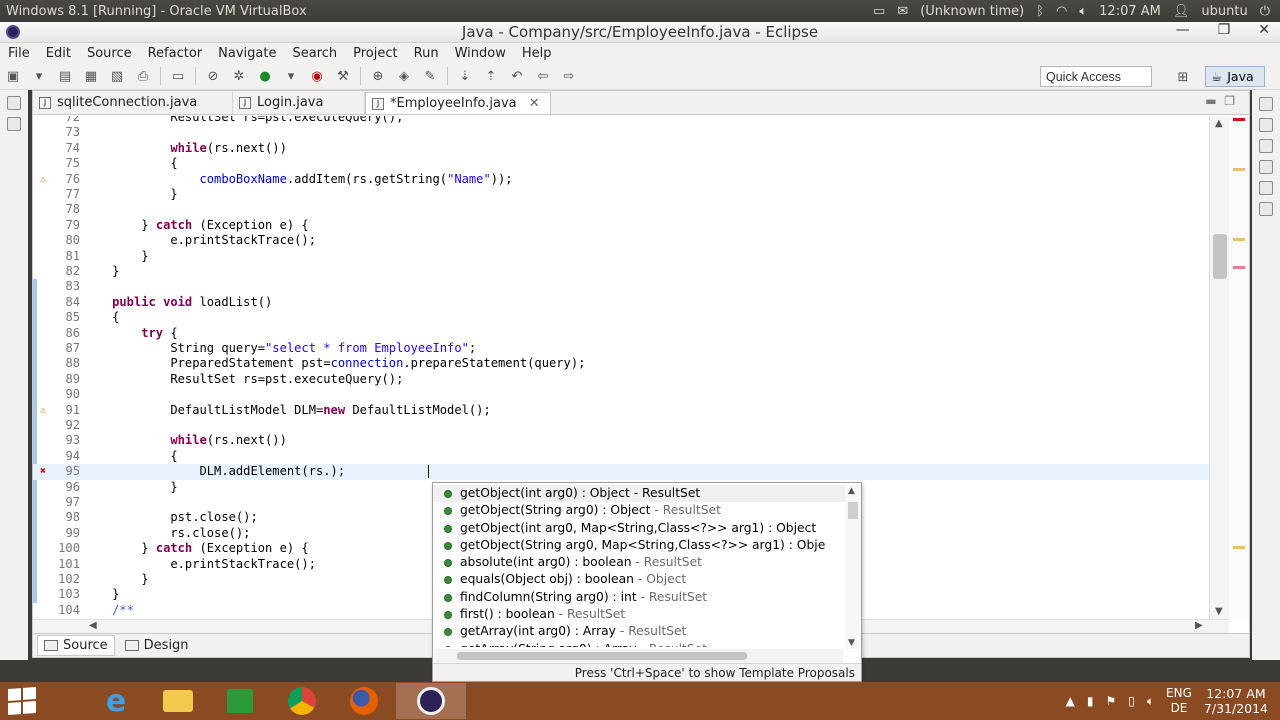  I want to click on tab-employeeinfo: J *EmployeeInfo.java ✕, so click(458, 103).